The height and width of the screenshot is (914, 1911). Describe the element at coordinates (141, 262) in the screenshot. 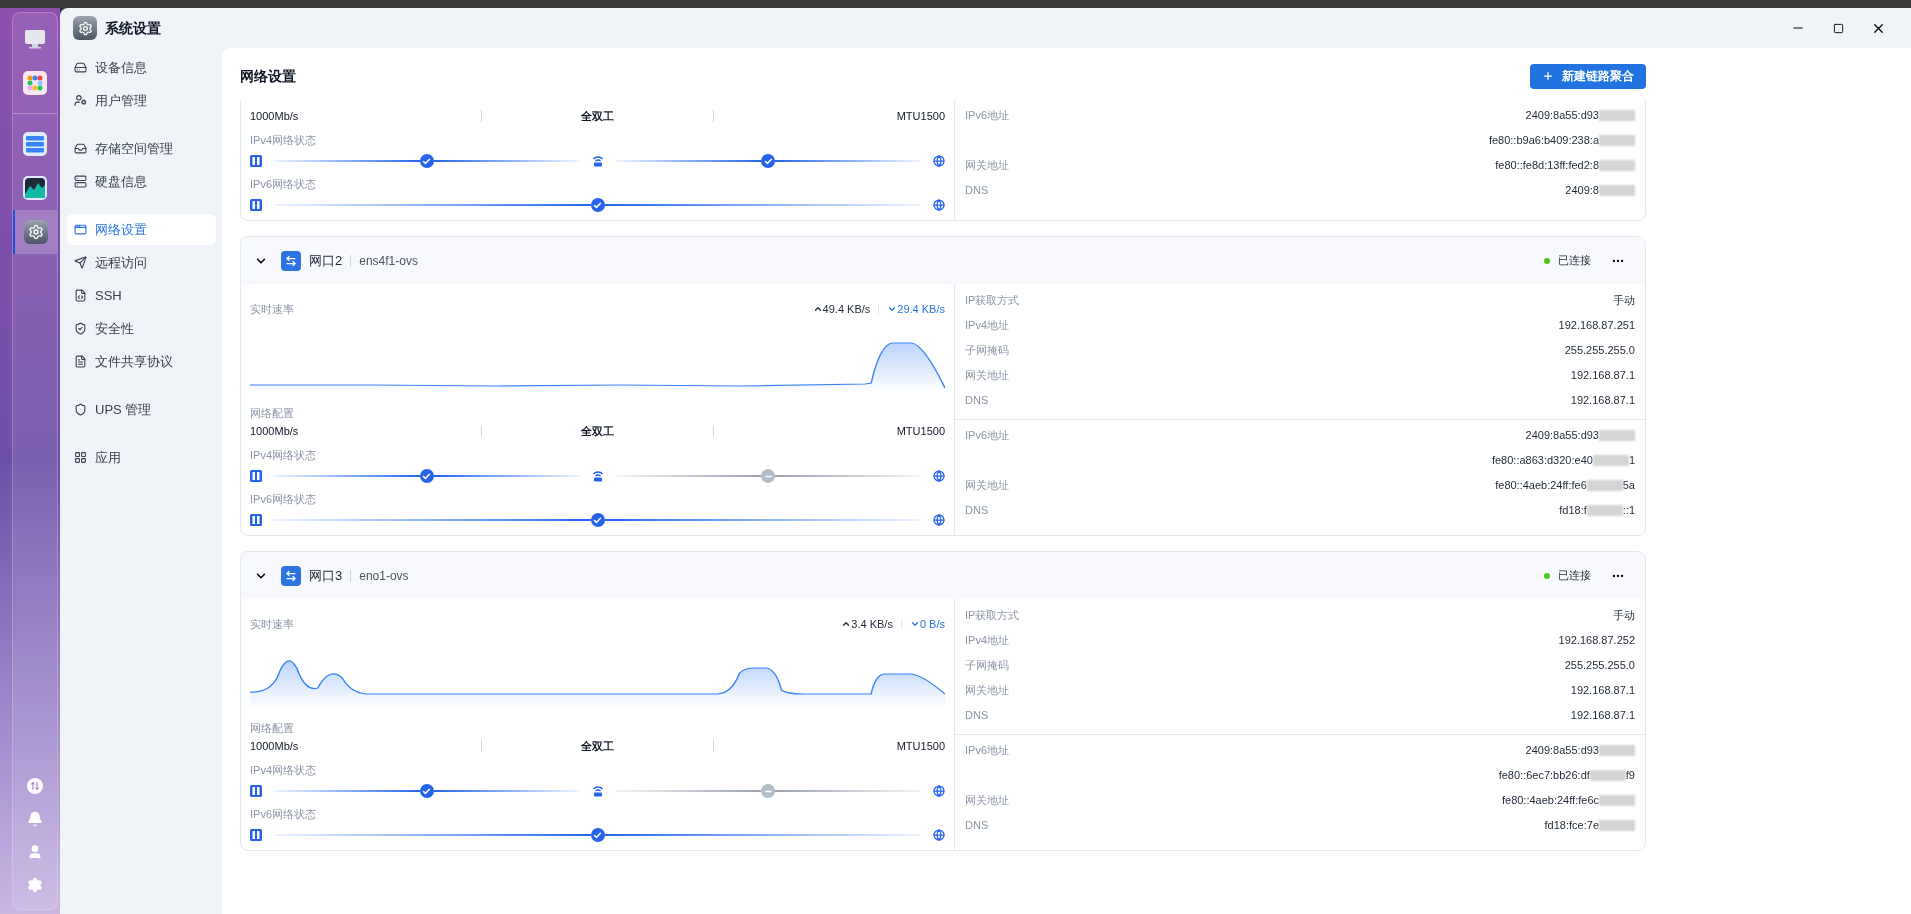

I see `sidebar-item: 远程访问` at that location.